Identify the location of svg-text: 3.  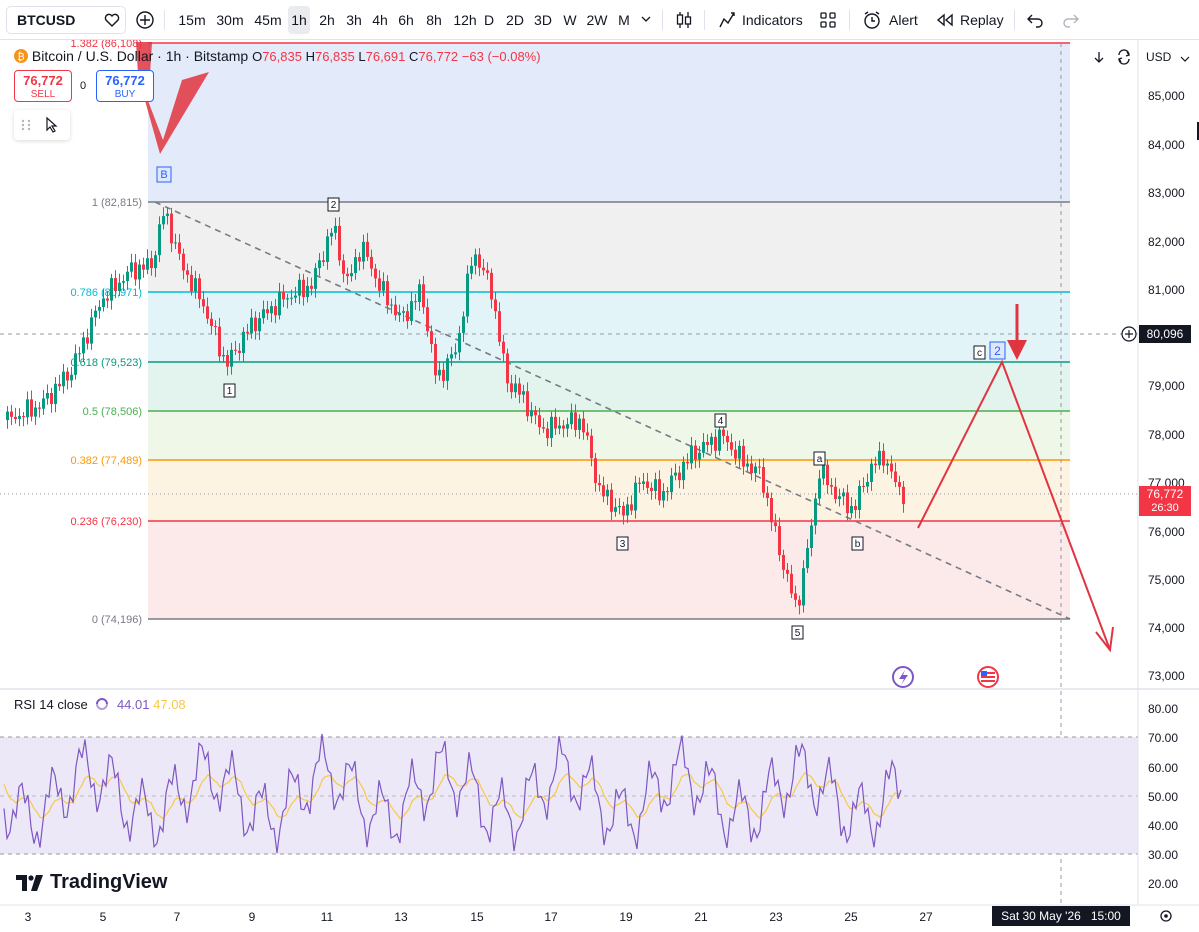
(28, 917).